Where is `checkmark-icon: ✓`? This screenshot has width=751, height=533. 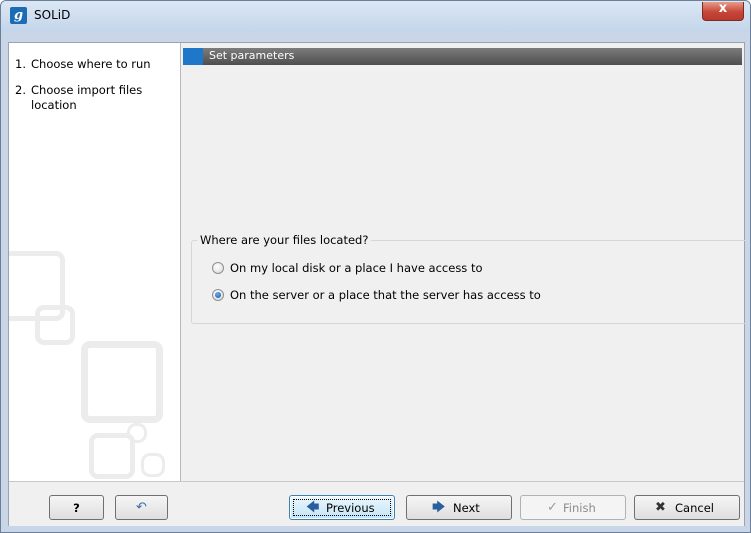
checkmark-icon: ✓ is located at coordinates (552, 507).